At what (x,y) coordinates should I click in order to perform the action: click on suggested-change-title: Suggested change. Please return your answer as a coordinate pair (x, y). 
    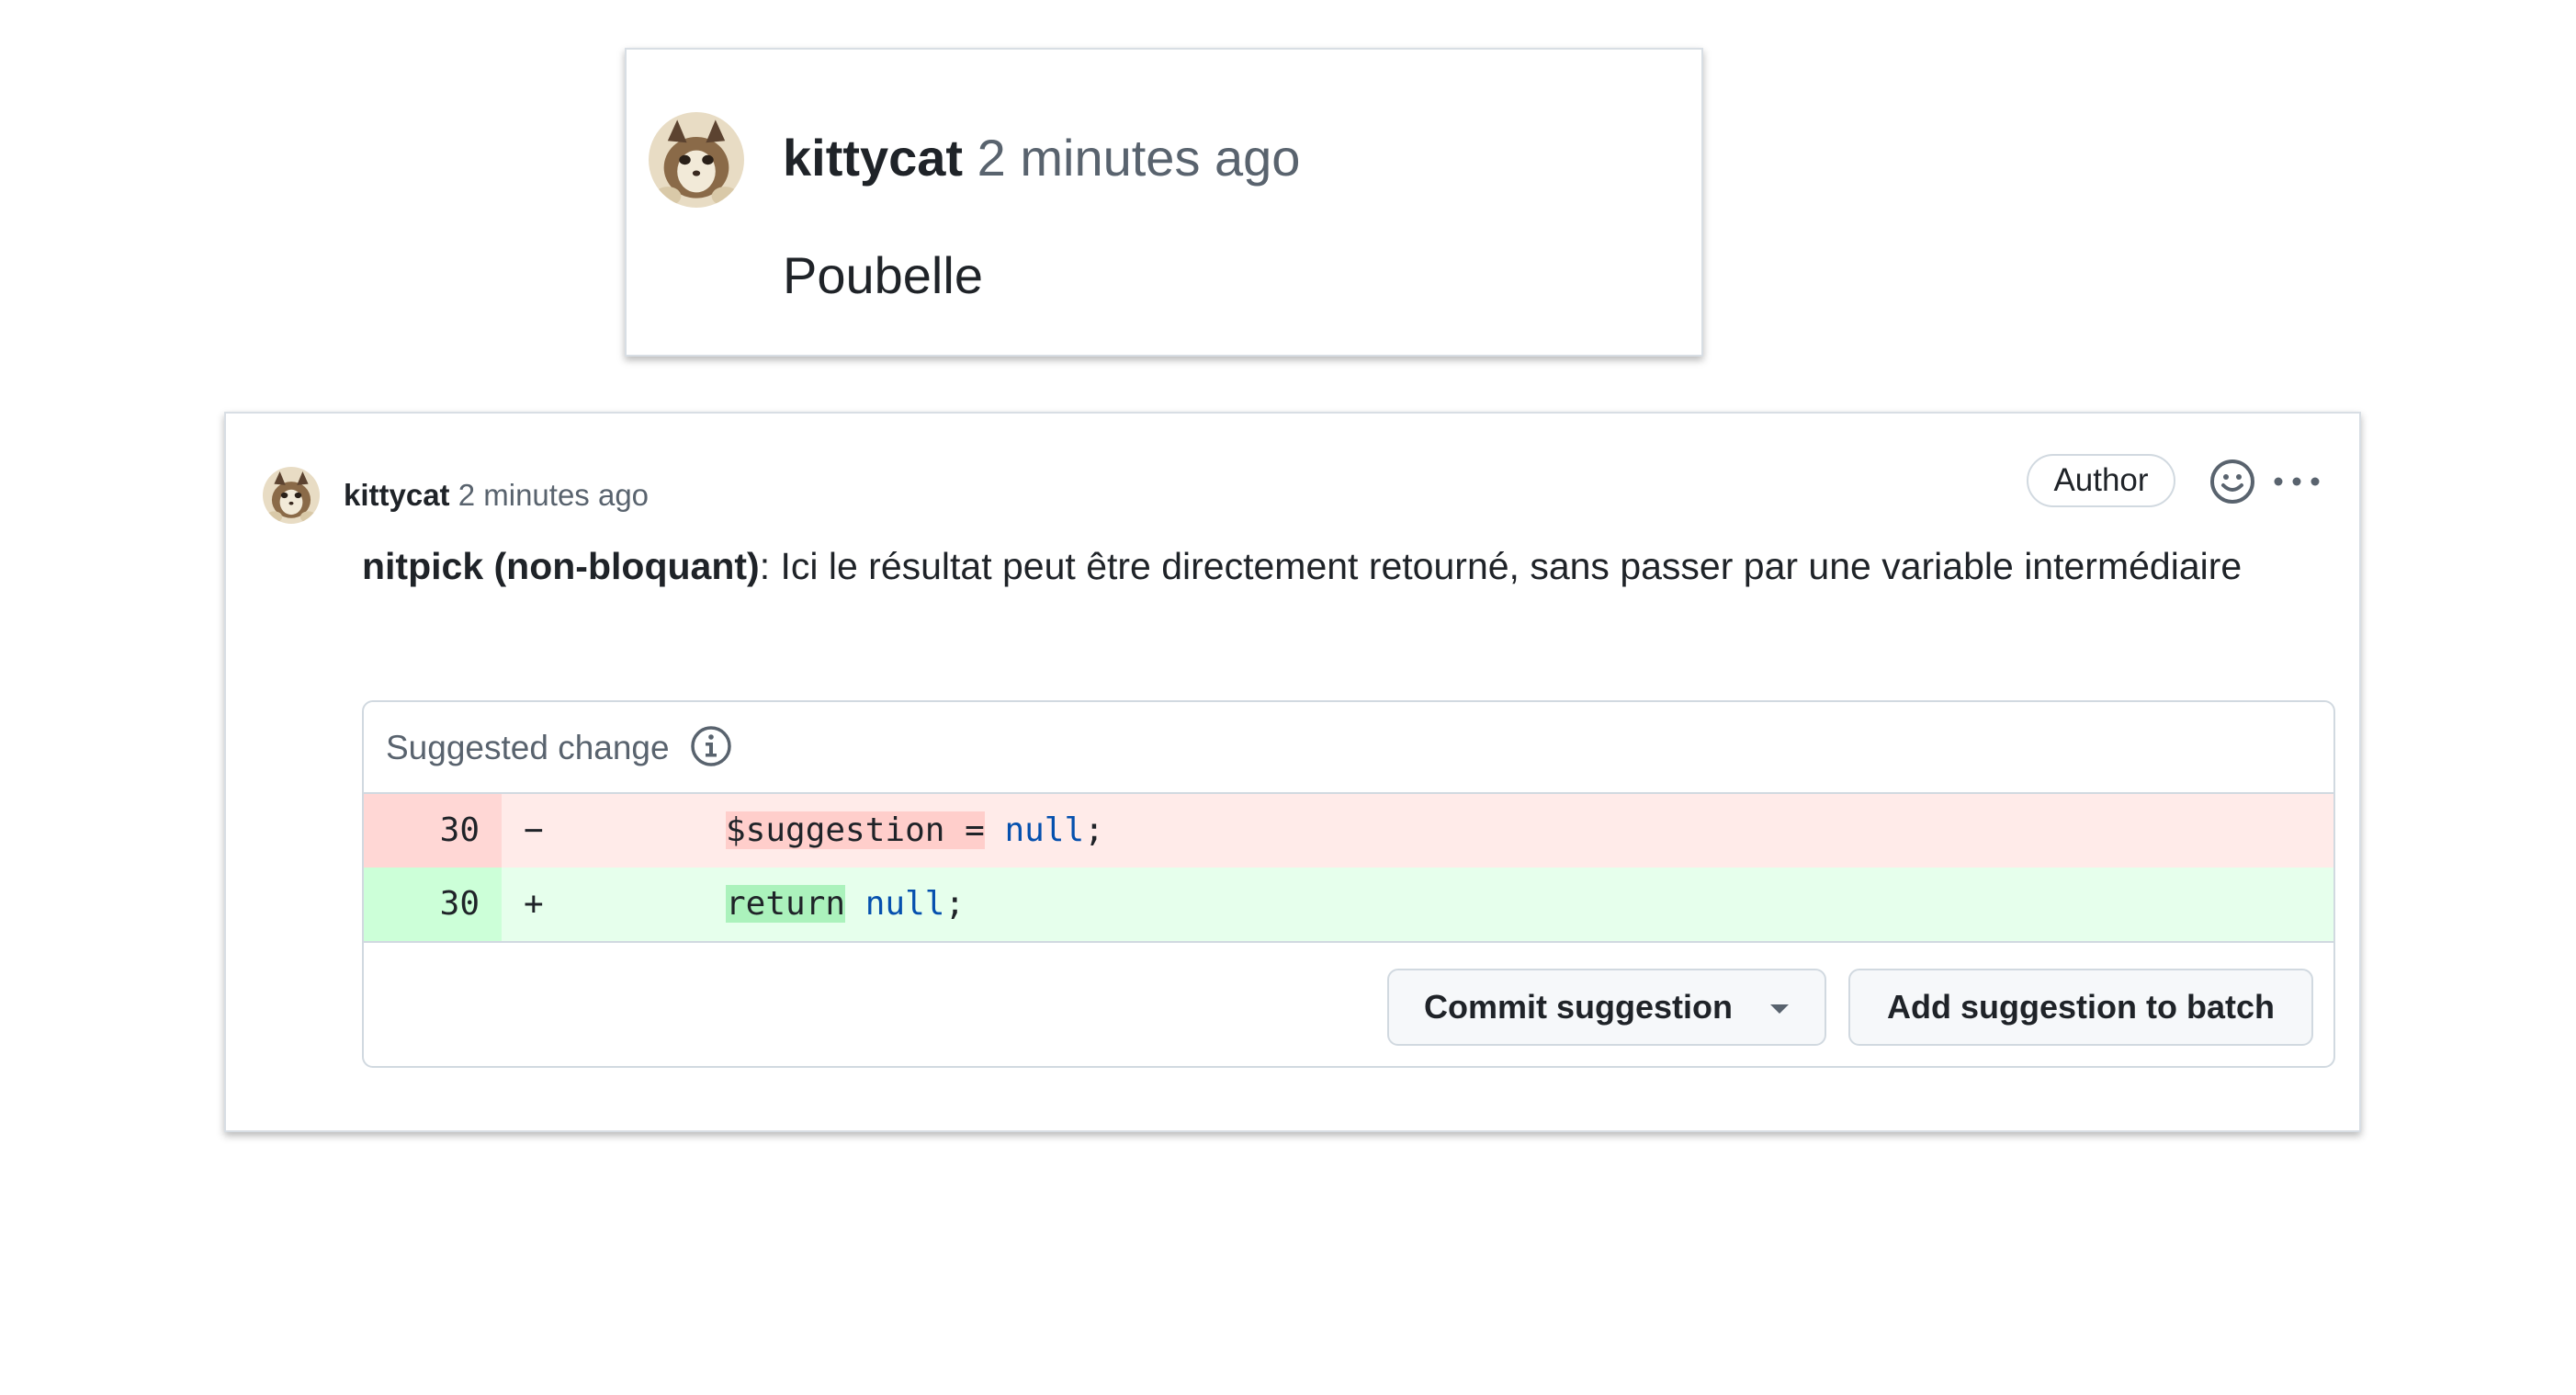
    Looking at the image, I should click on (528, 747).